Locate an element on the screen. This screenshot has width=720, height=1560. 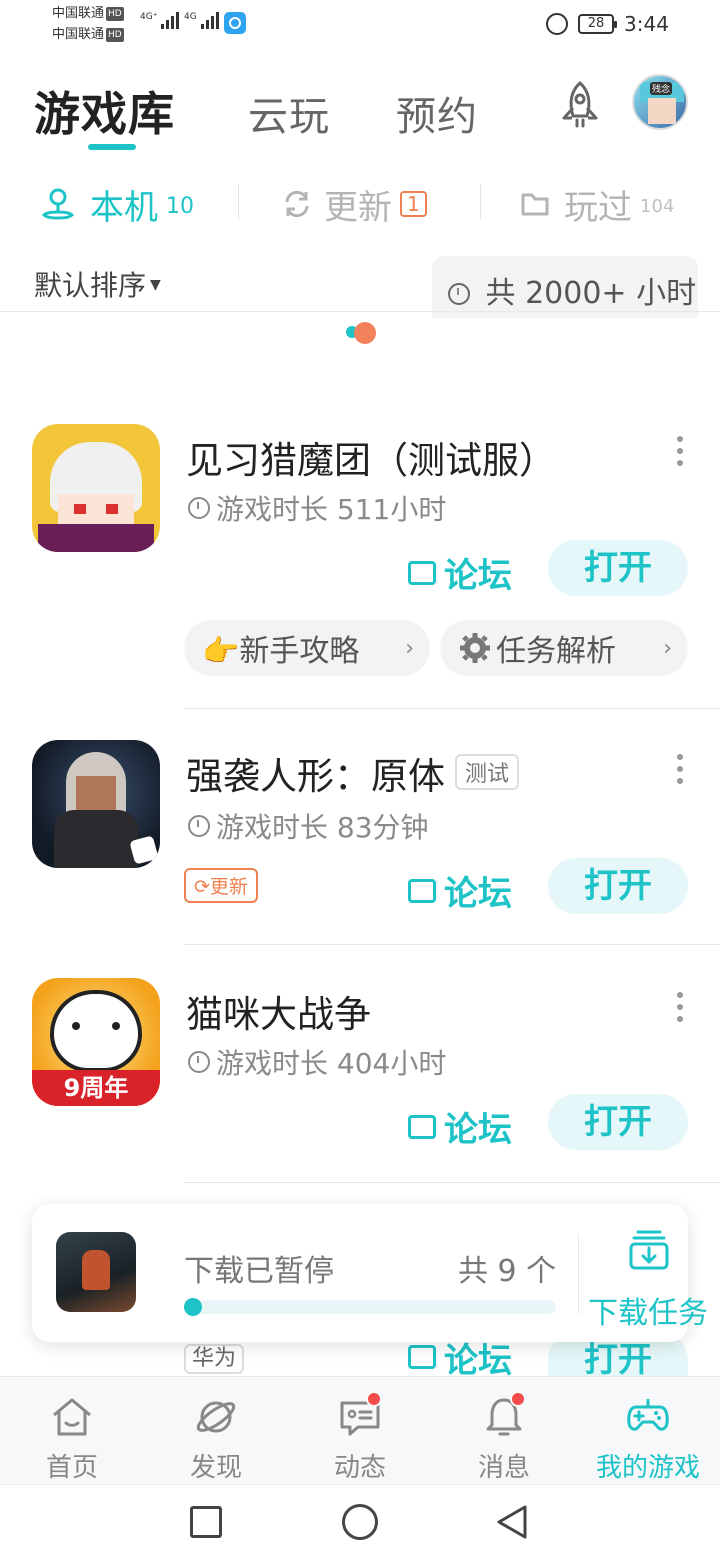
gear-icon is located at coordinates (475, 648).